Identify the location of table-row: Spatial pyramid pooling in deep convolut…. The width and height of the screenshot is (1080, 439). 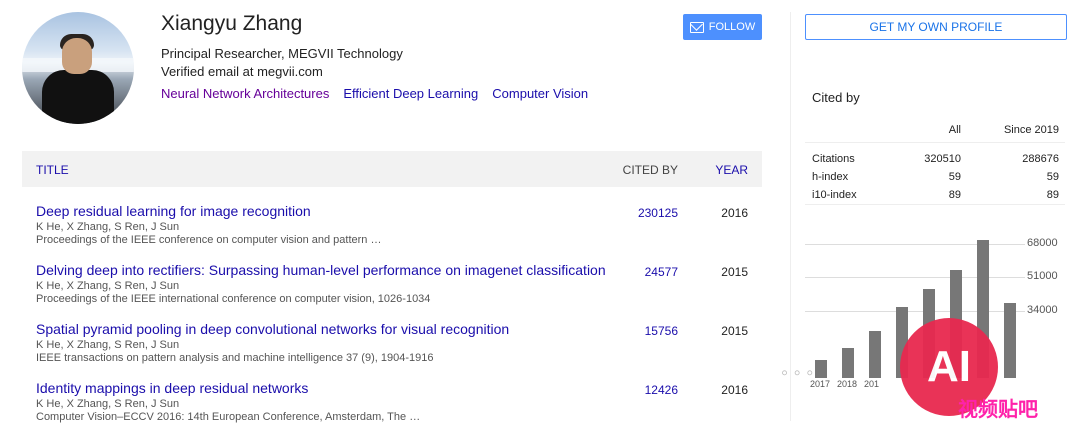
(399, 350).